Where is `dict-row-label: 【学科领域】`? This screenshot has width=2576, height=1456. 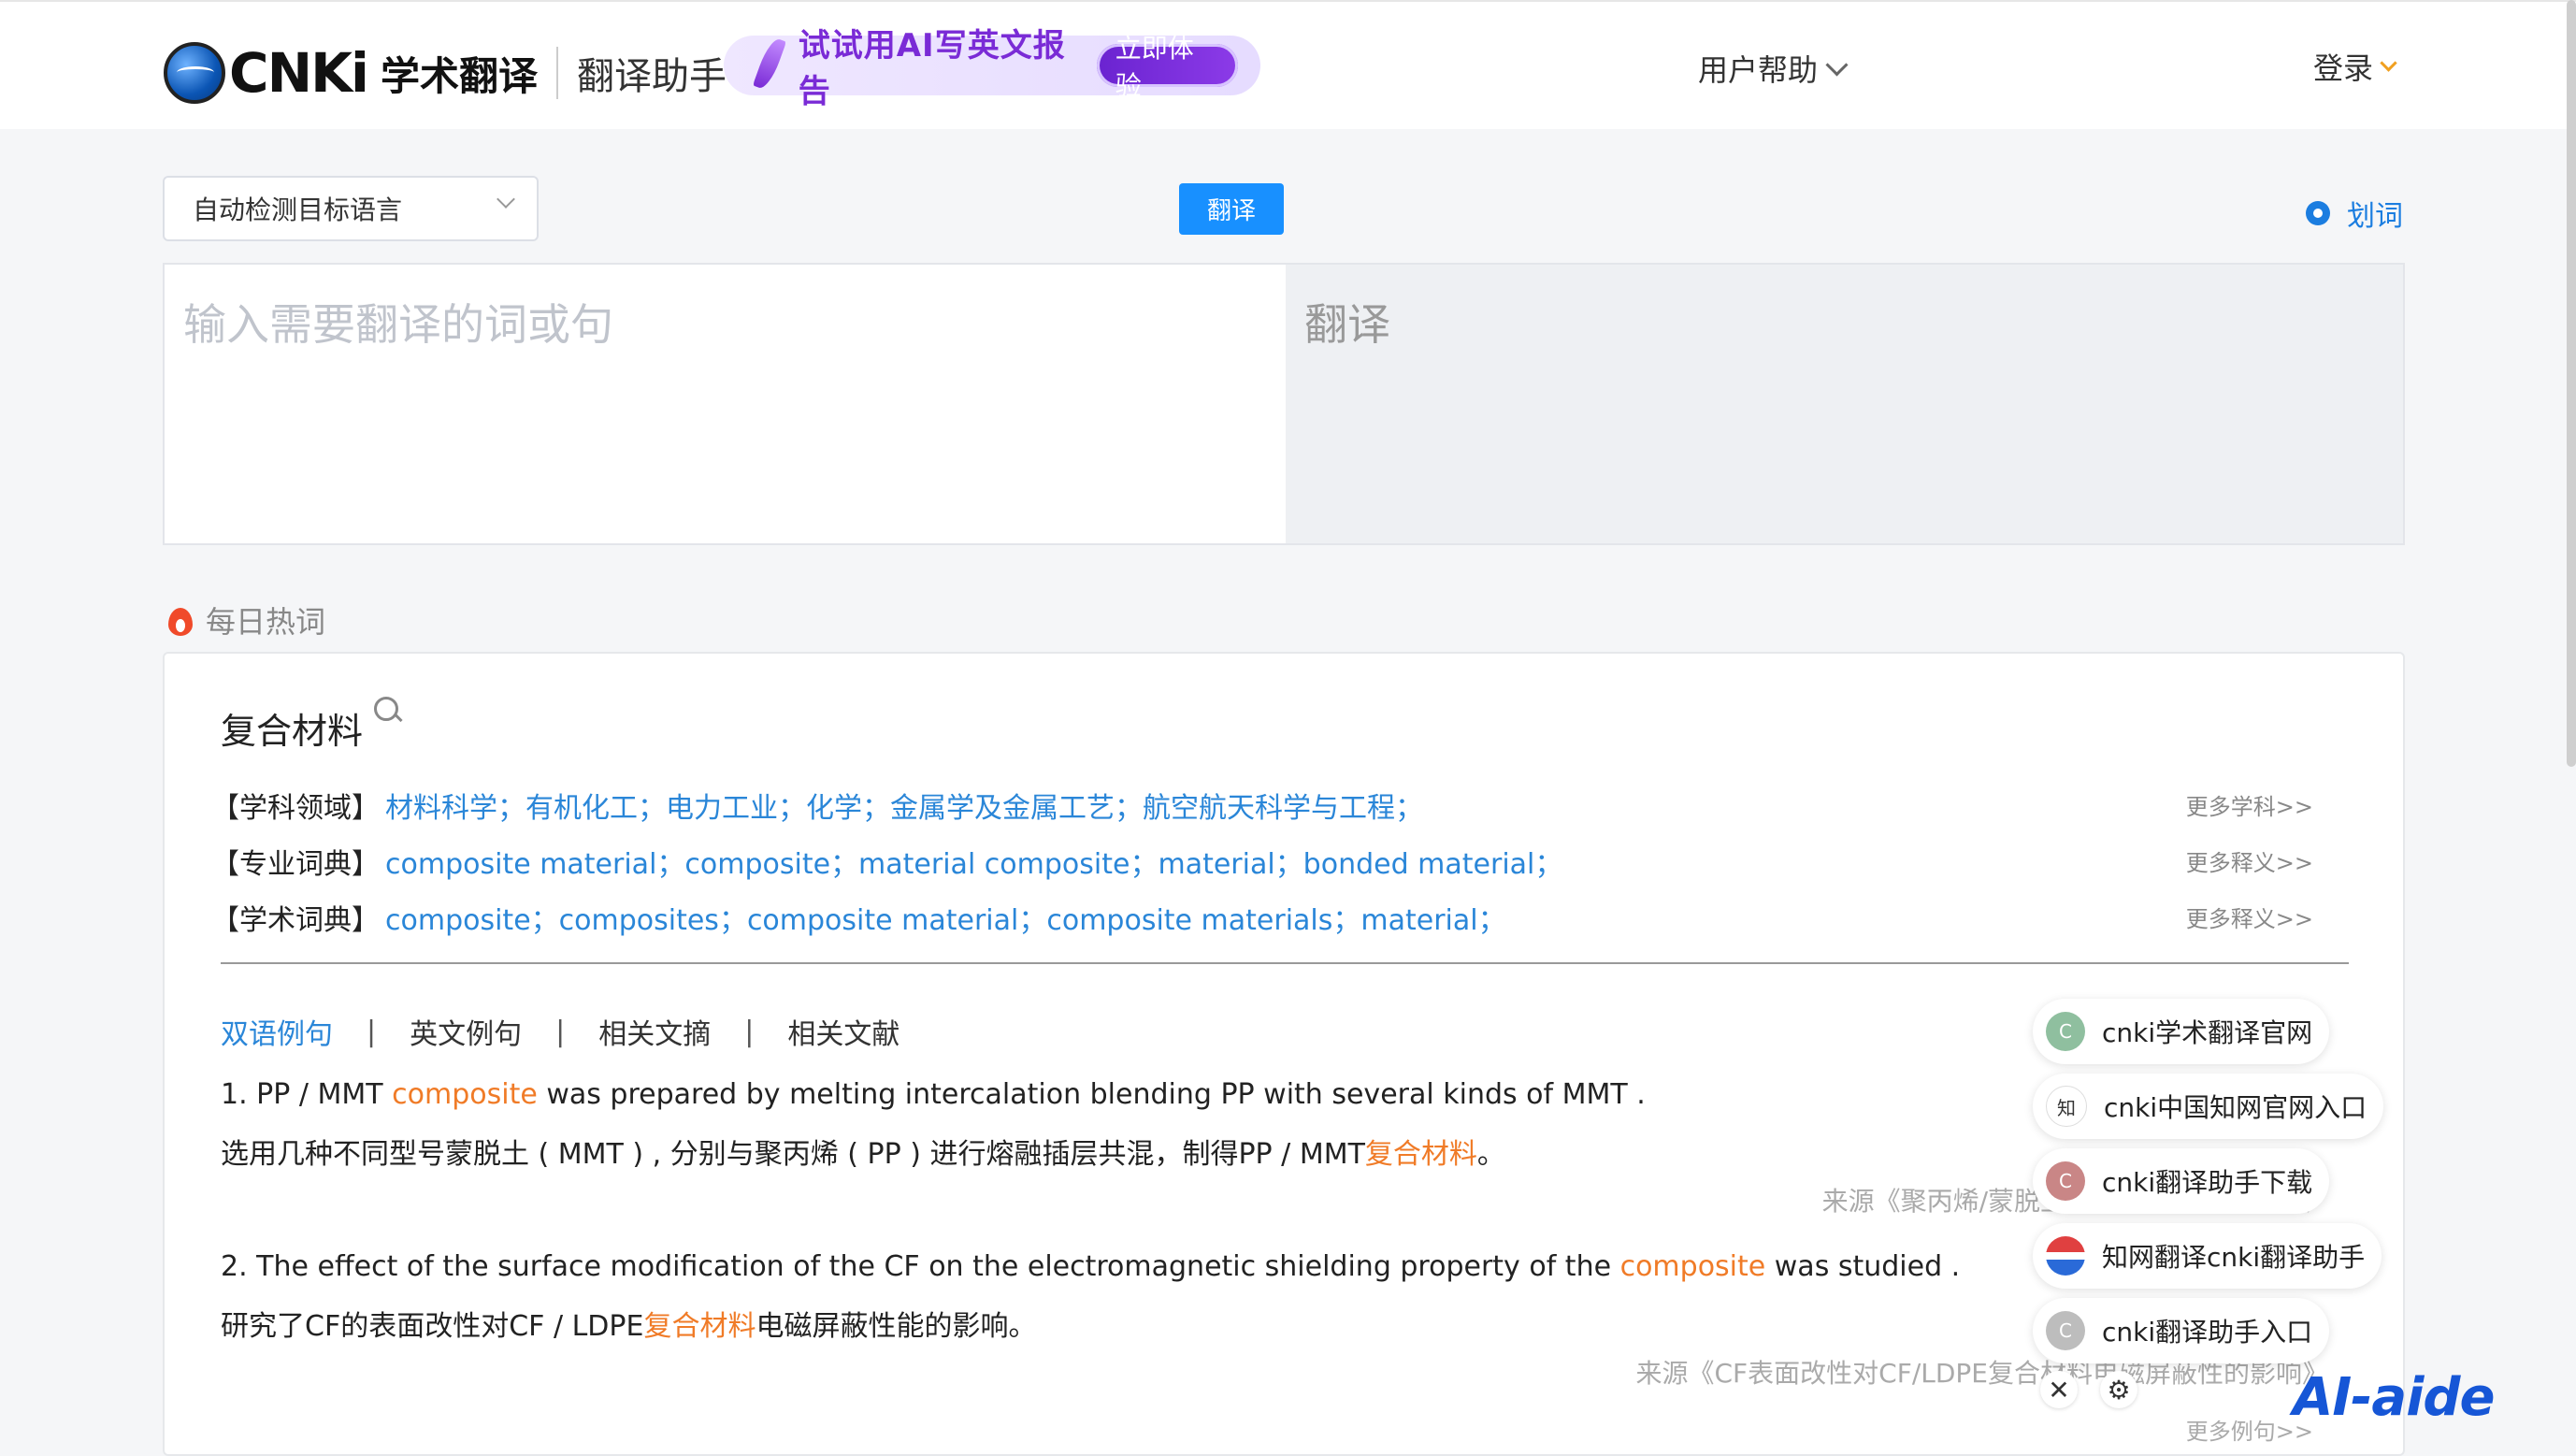 dict-row-label: 【学科领域】 is located at coordinates (295, 809).